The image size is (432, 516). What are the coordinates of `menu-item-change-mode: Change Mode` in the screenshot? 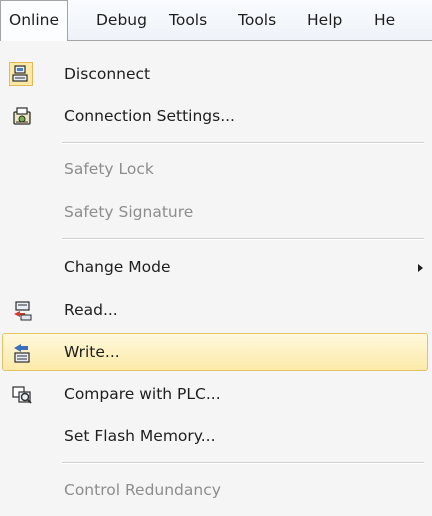 It's located at (215, 267).